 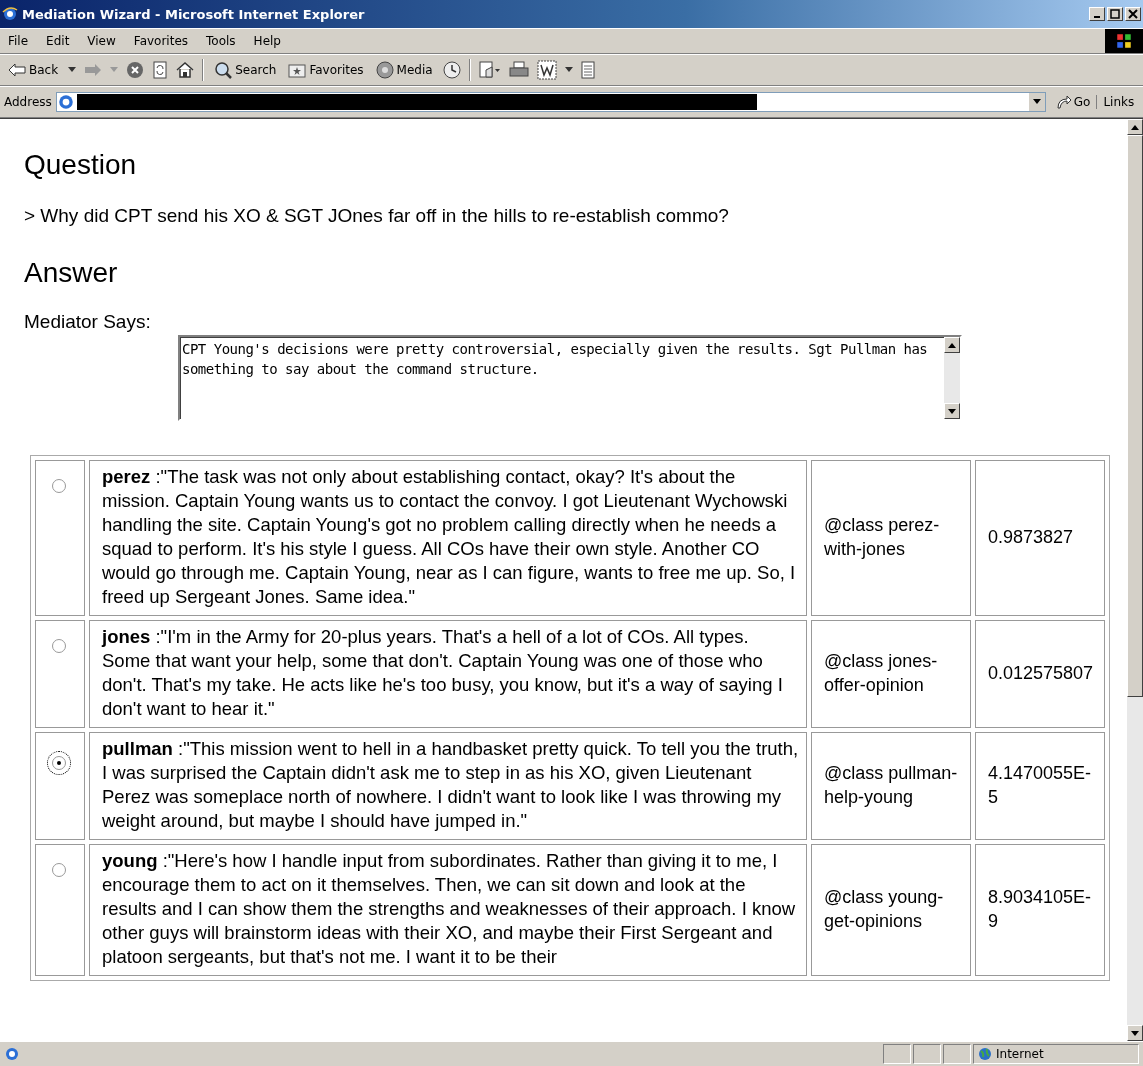 I want to click on score-cell: 0.9873827, so click(x=1040, y=538).